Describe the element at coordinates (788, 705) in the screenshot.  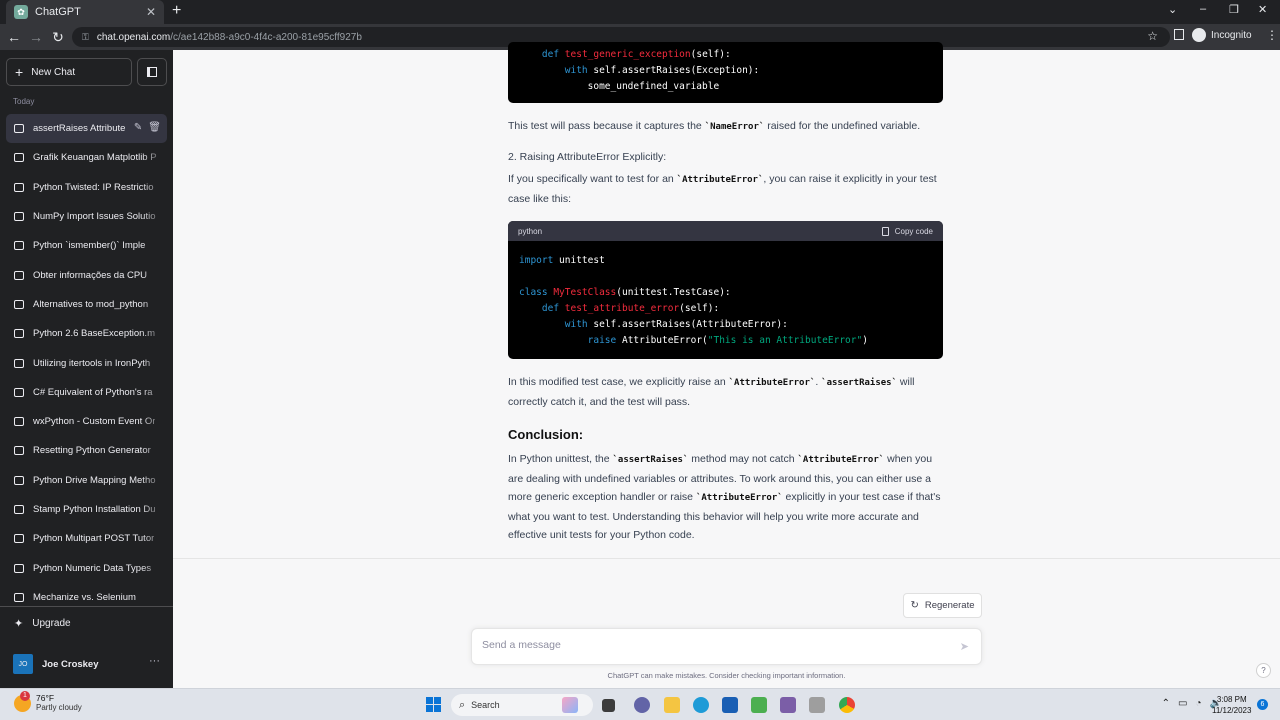
I see `vscode-icon` at that location.